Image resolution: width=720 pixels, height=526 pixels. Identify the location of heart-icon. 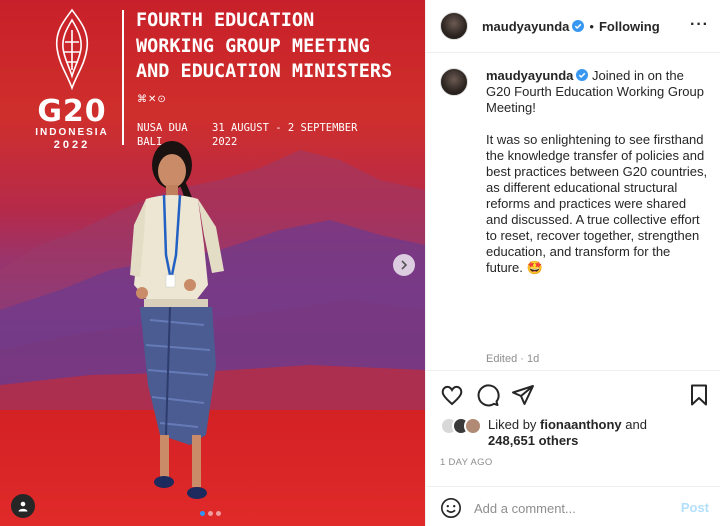
(452, 395).